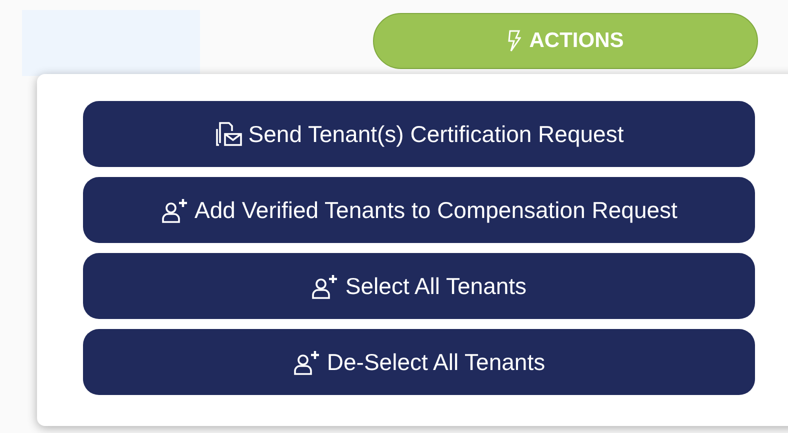 The image size is (788, 433). I want to click on menu-item-button: Send Tenant(s) Certification Request, so click(419, 134).